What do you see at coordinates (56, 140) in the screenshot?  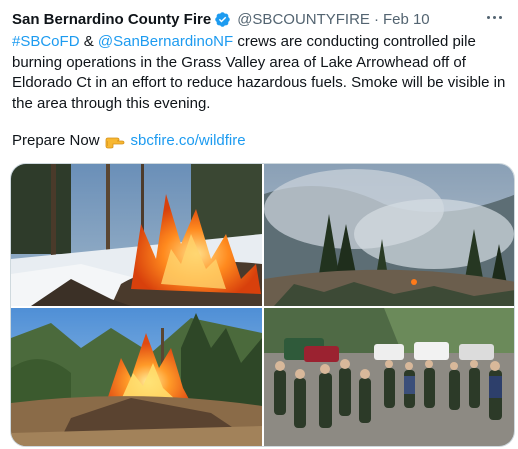 I see `prepare-now-text: Prepare Now` at bounding box center [56, 140].